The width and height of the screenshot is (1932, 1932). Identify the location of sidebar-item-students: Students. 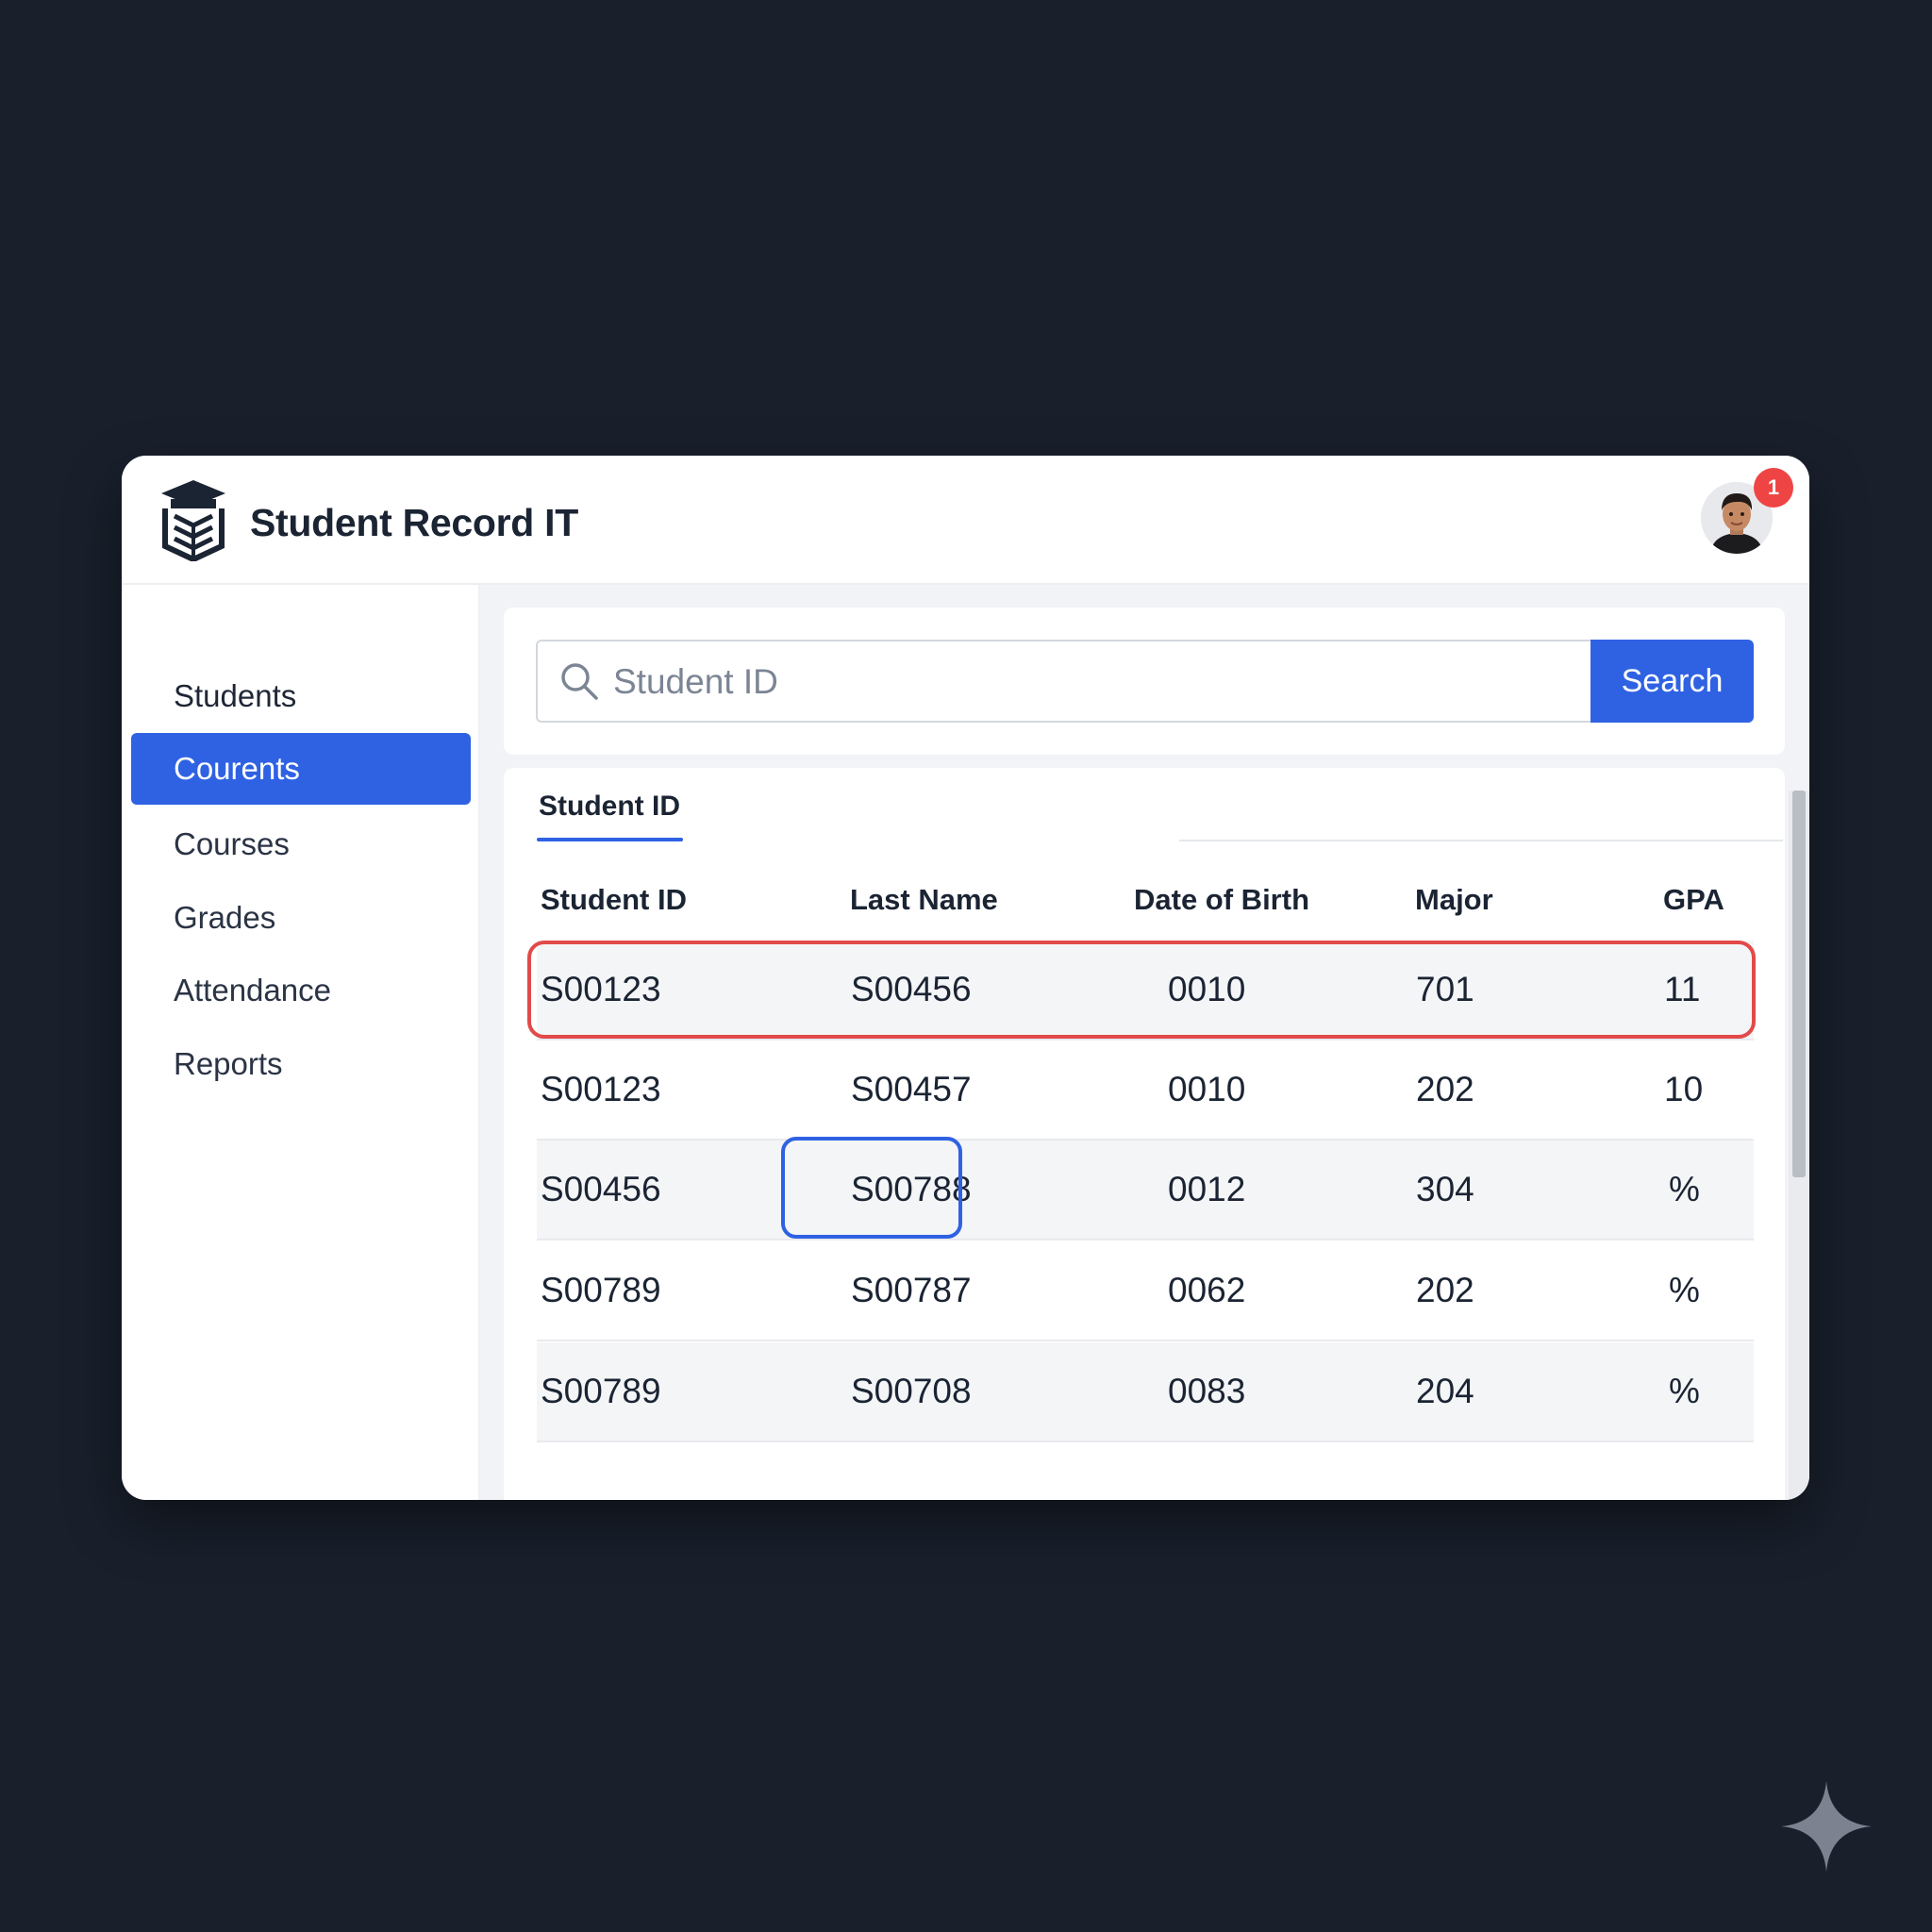
(301, 696).